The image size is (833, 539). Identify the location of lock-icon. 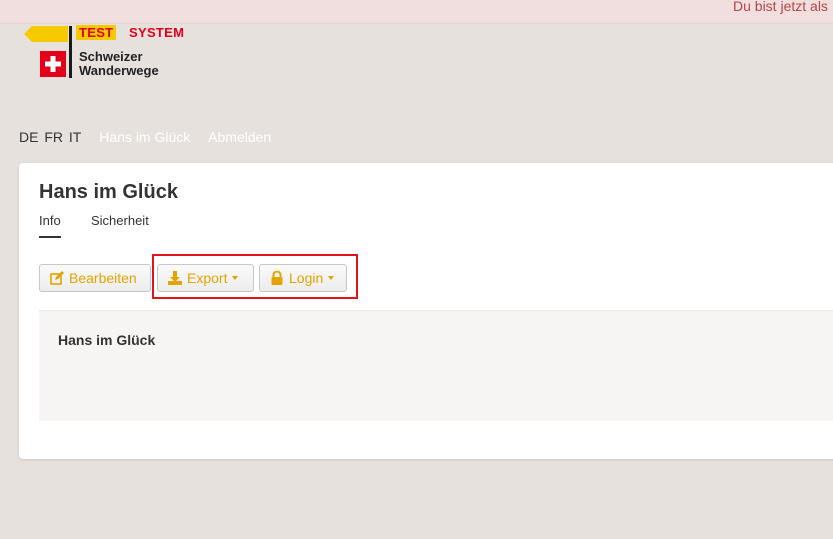
(277, 278).